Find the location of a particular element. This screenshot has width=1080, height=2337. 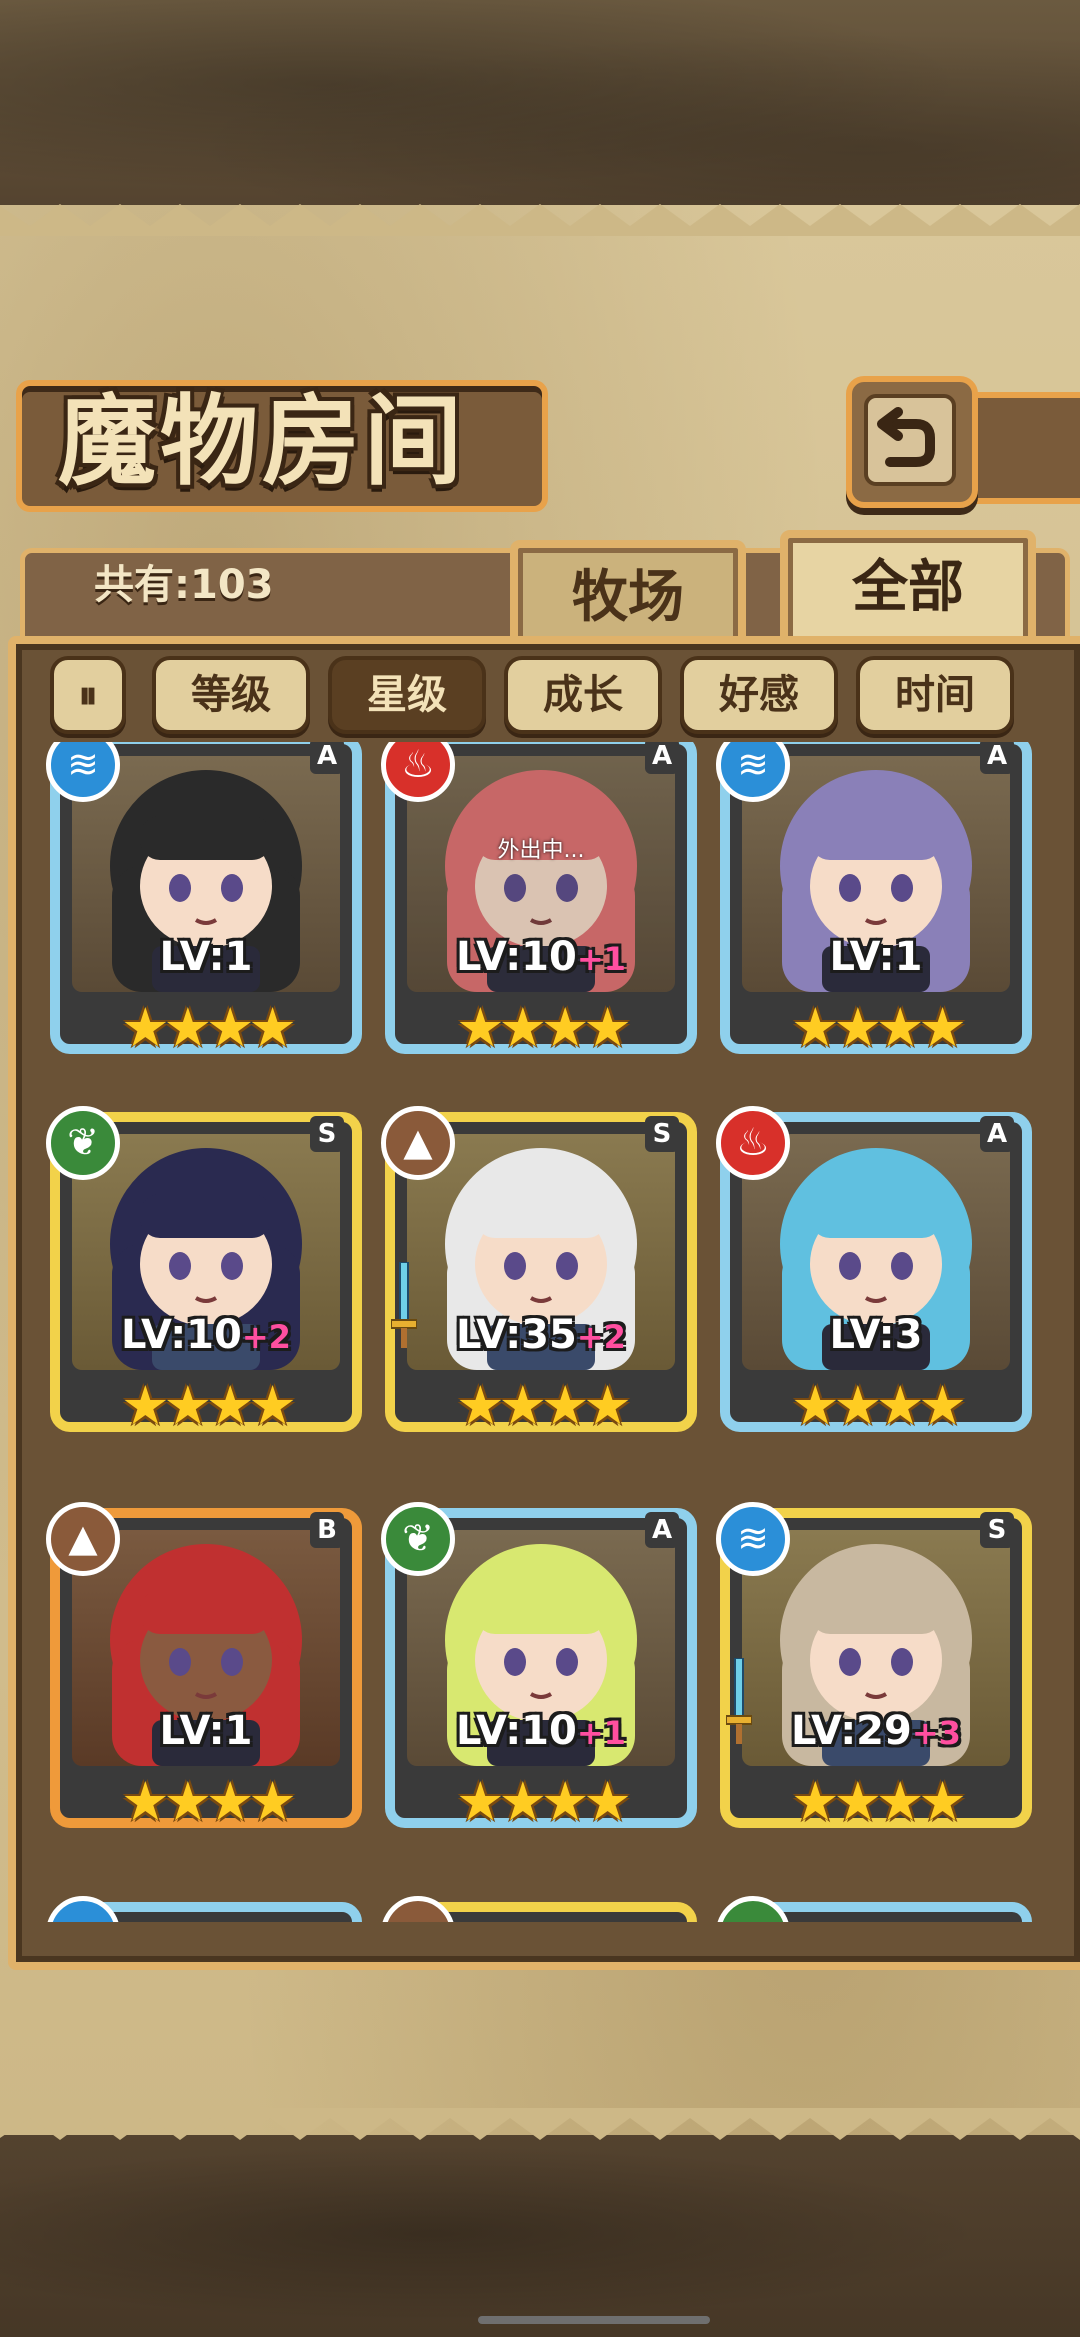

back-button-rail is located at coordinates (1020, 448).